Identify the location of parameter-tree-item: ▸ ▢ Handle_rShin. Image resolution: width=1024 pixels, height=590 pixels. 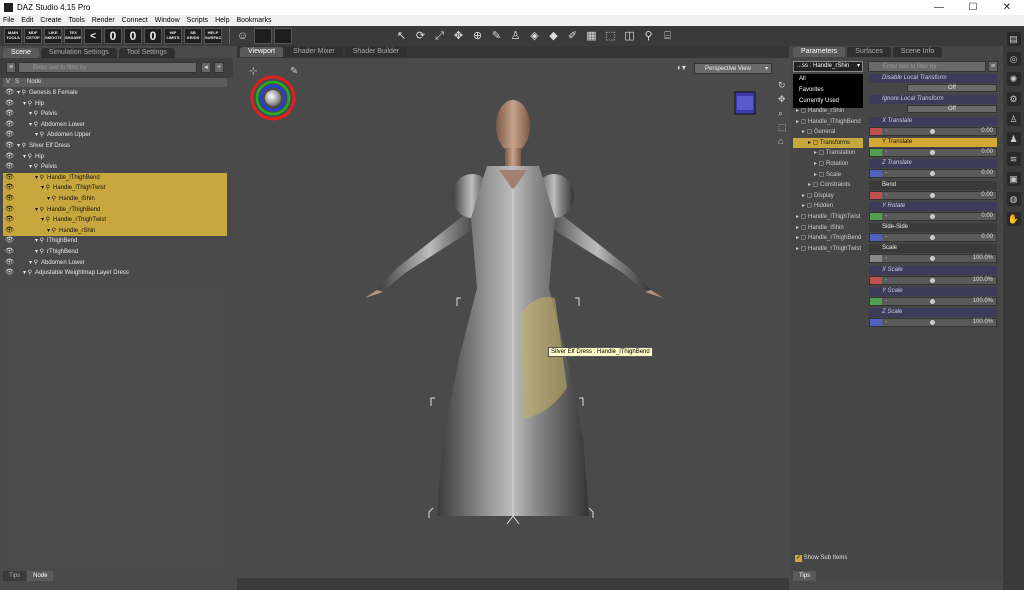
(828, 111).